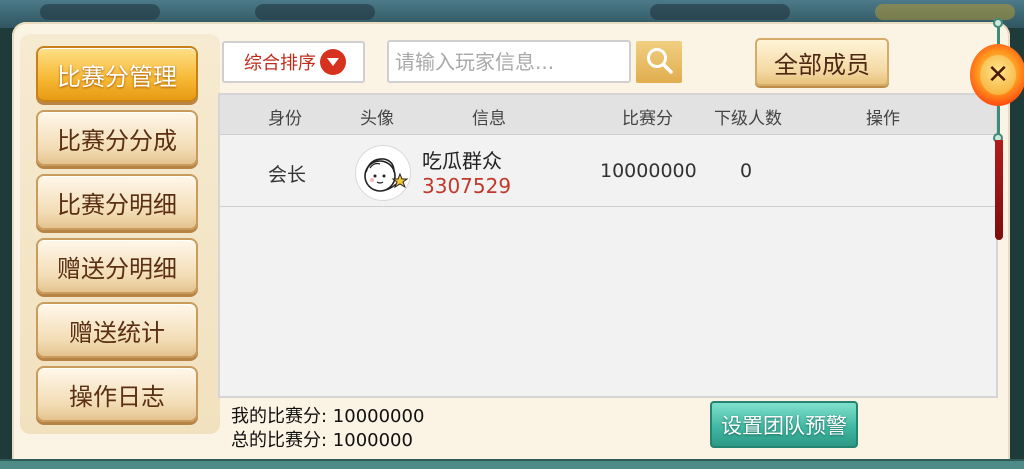  What do you see at coordinates (386, 175) in the screenshot?
I see `avatar-cartoon-icon` at bounding box center [386, 175].